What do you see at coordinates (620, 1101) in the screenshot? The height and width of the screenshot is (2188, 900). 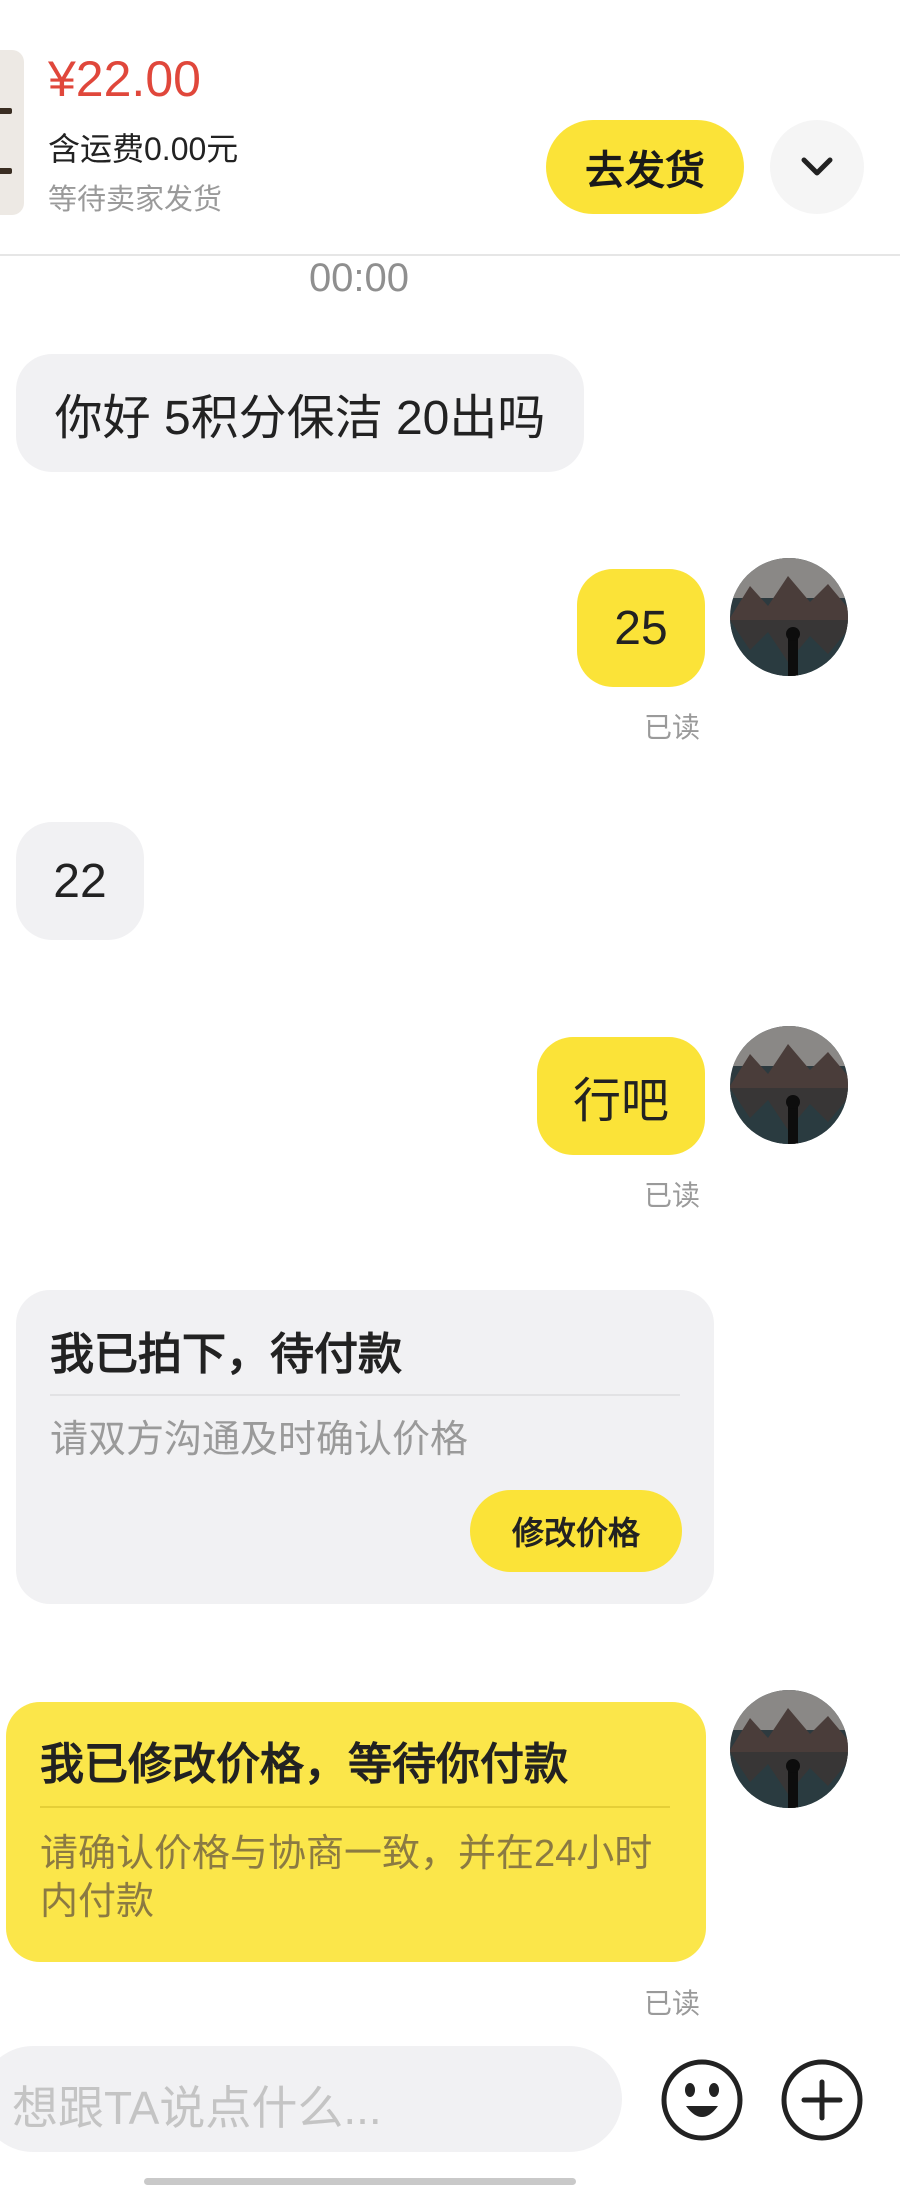 I see `message-text: 行吧` at bounding box center [620, 1101].